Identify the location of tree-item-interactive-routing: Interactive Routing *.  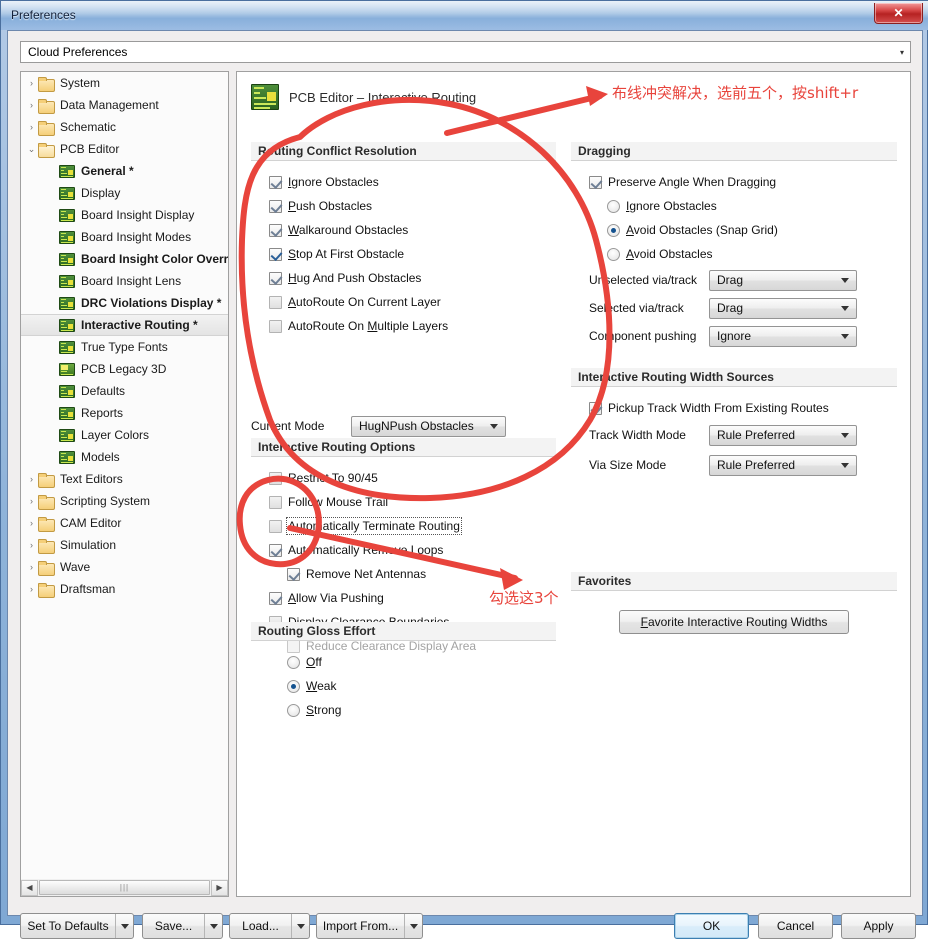
(124, 325).